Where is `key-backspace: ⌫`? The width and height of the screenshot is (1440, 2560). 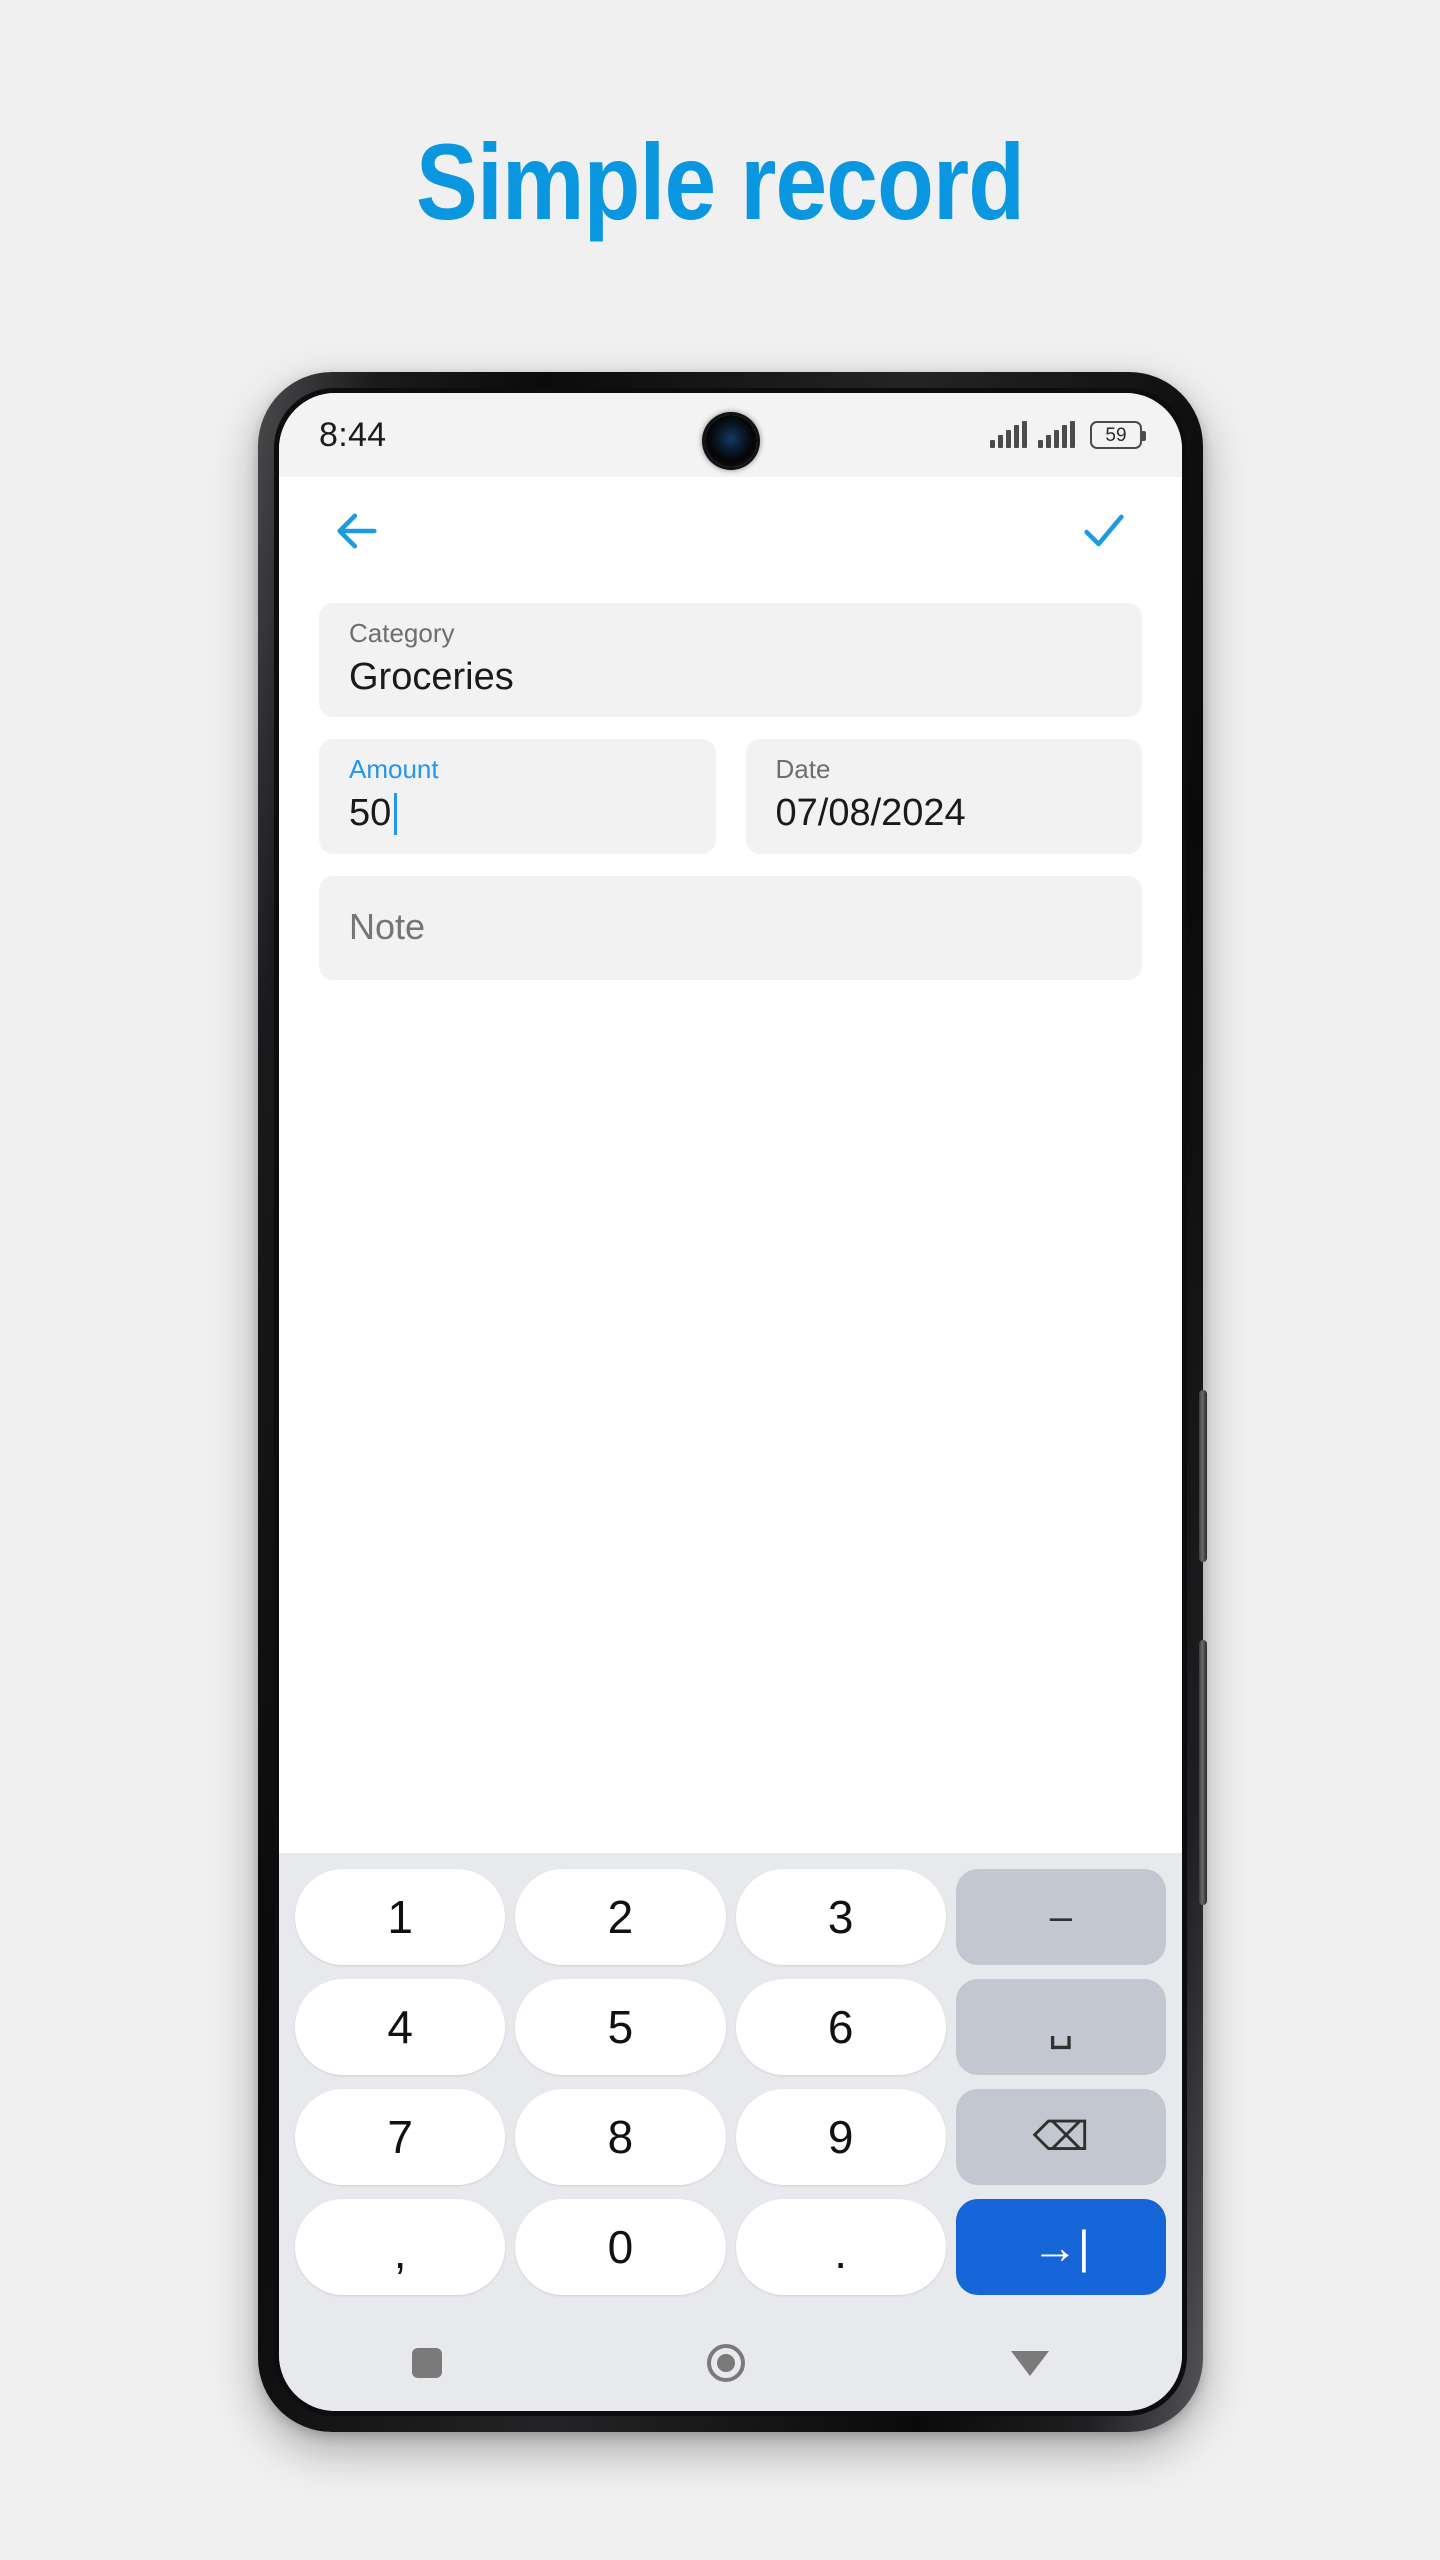
key-backspace: ⌫ is located at coordinates (1060, 2137).